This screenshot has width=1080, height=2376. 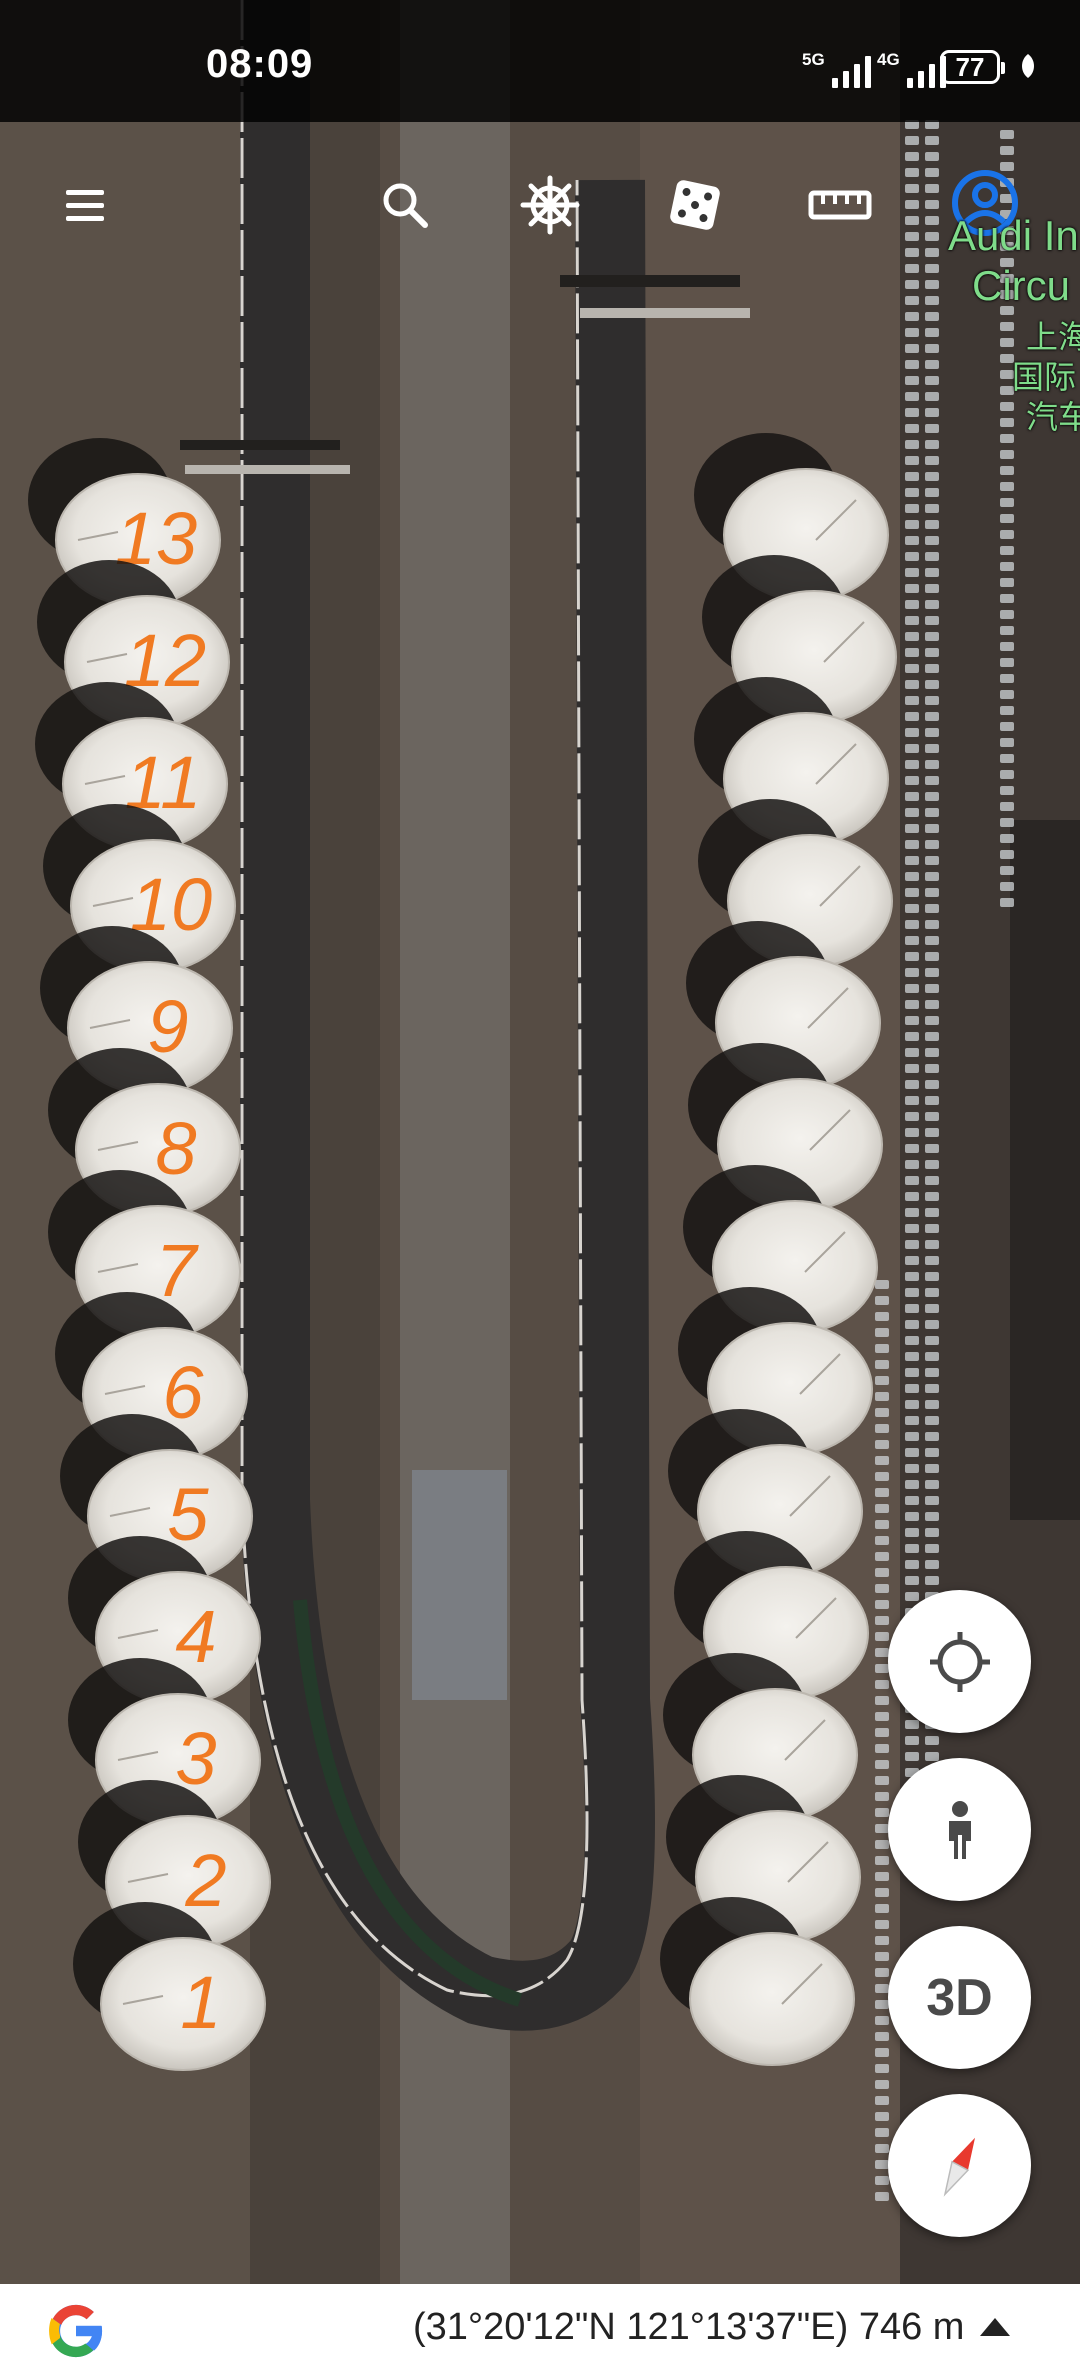 What do you see at coordinates (689, 2327) in the screenshot?
I see `coordinates-readout: (31°20'12"N 121°13'37"E) 746 m` at bounding box center [689, 2327].